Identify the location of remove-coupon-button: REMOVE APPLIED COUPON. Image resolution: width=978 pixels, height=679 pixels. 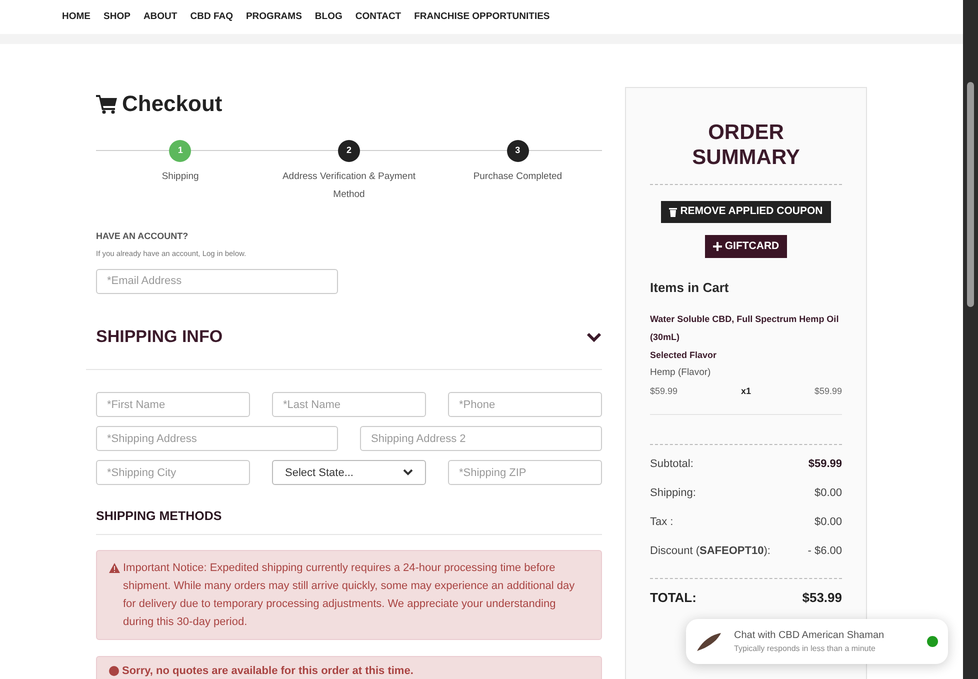
(746, 212).